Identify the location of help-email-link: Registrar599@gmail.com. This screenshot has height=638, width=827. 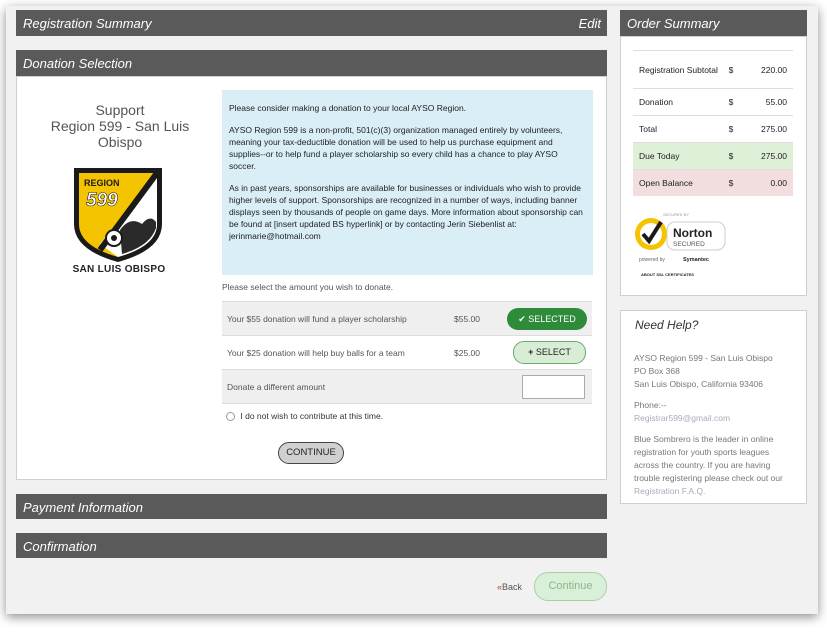
(714, 418).